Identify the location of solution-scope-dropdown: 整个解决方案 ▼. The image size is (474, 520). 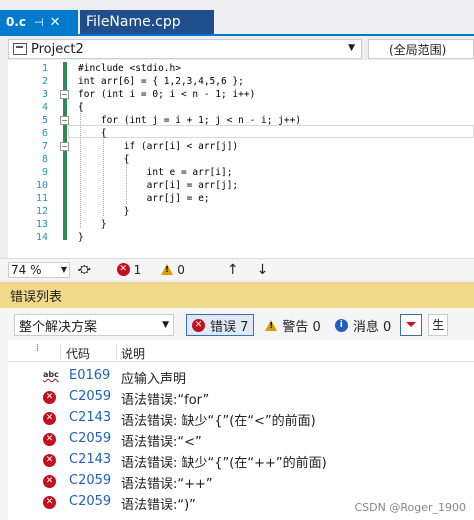
(94, 325).